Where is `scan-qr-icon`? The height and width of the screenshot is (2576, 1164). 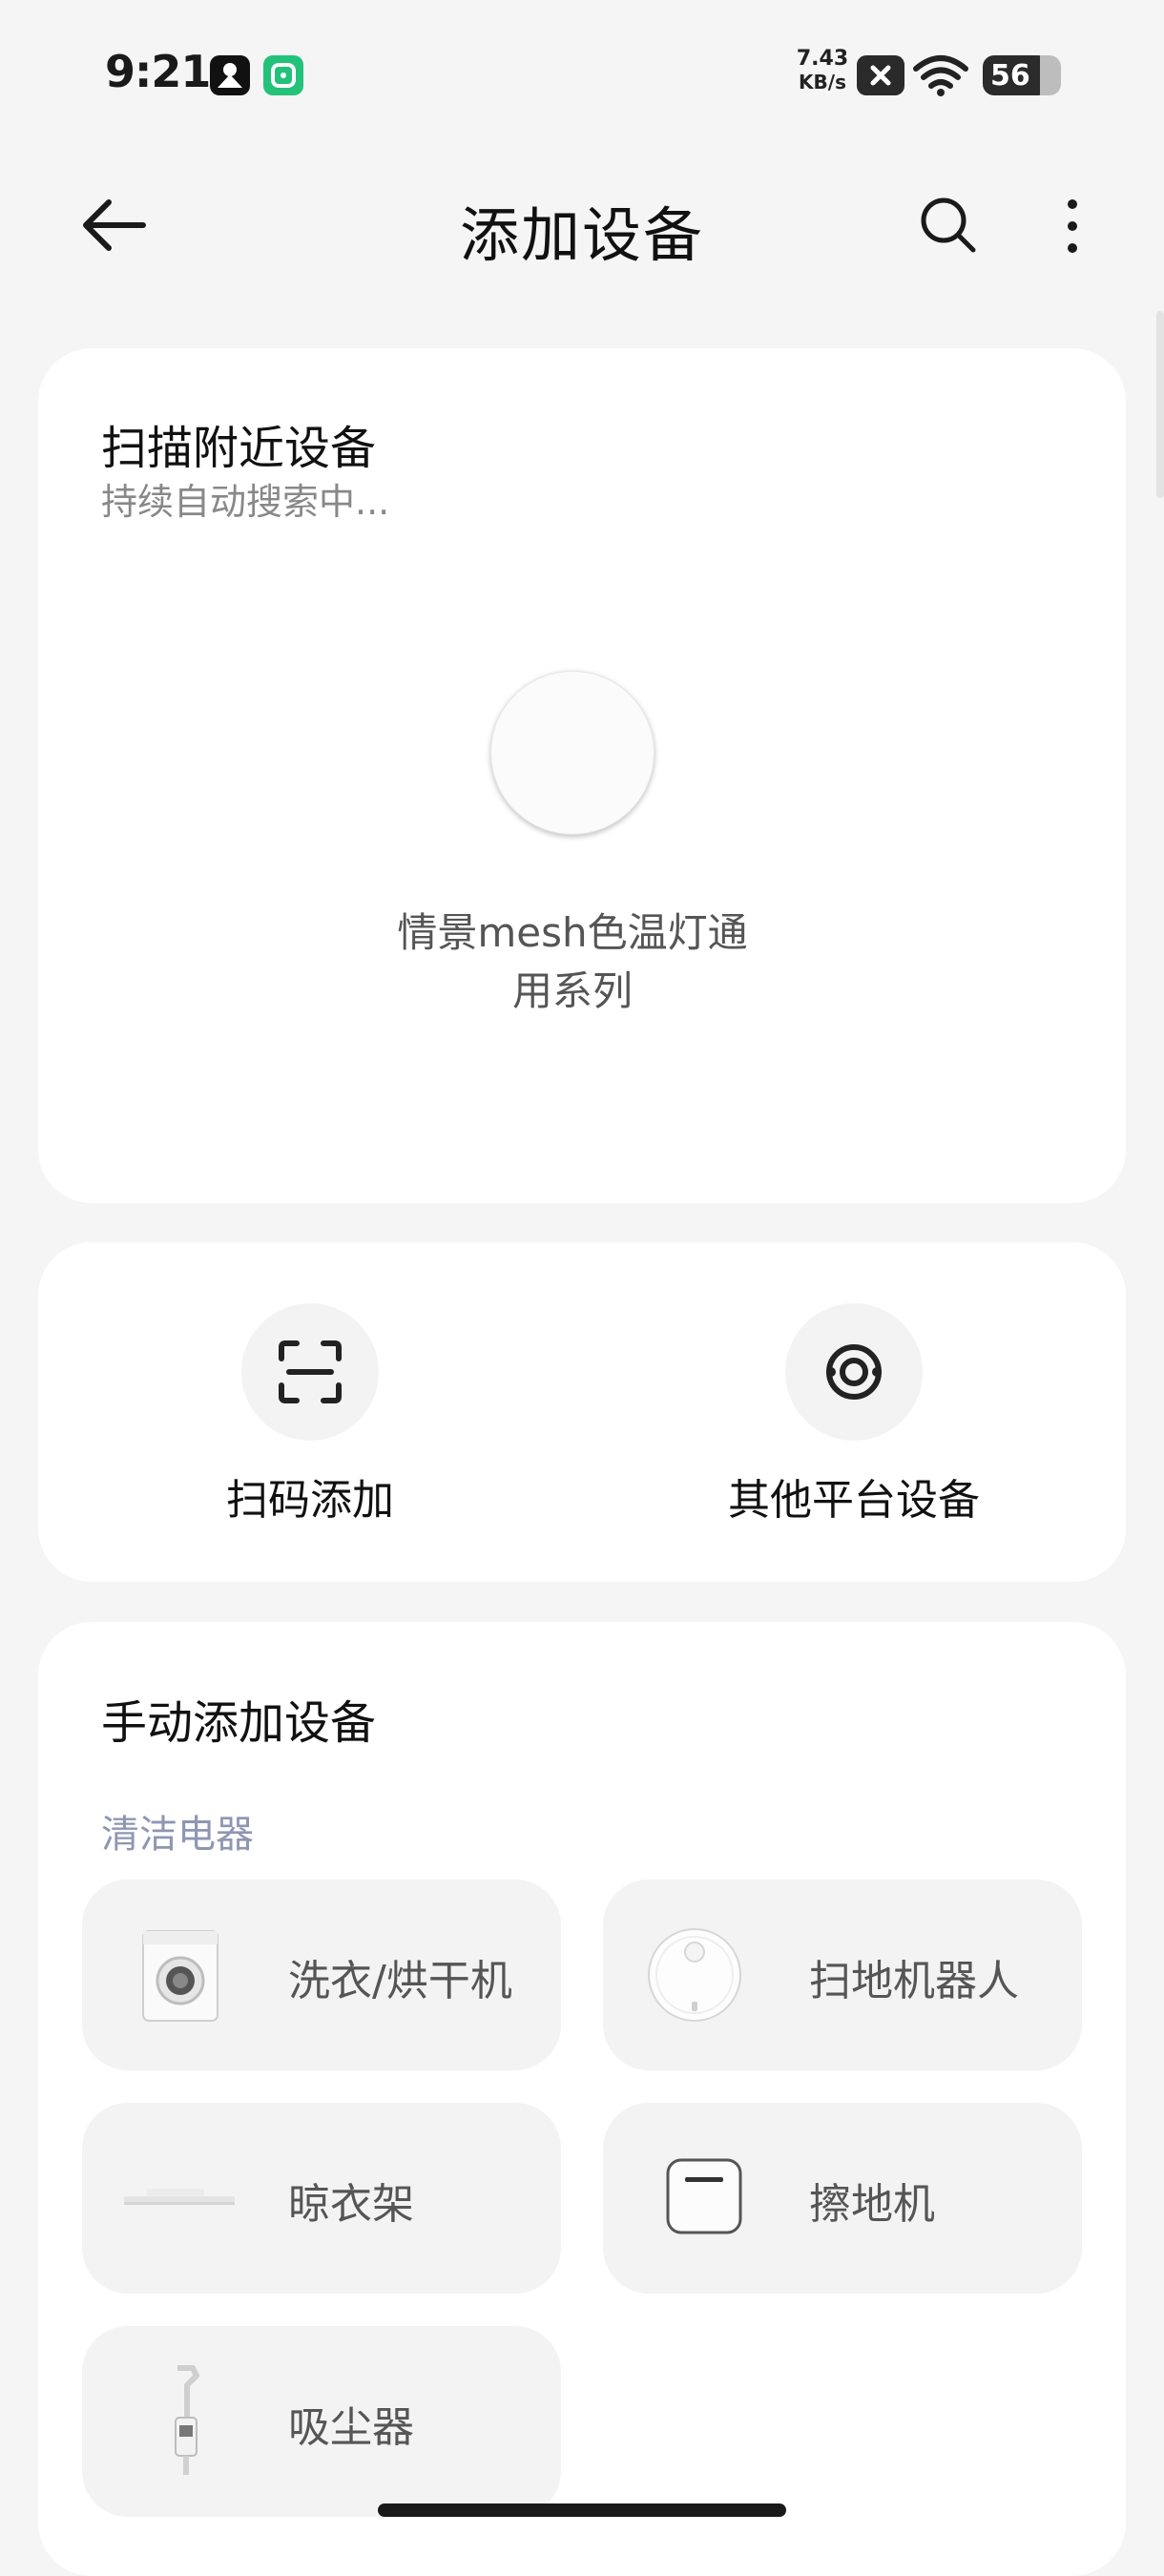
scan-qr-icon is located at coordinates (311, 1371).